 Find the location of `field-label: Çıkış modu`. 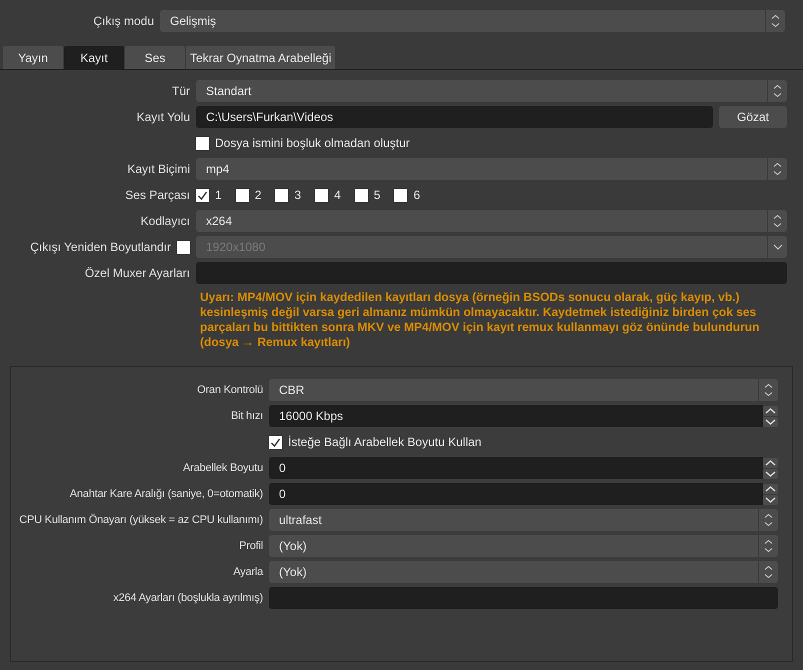

field-label: Çıkış modu is located at coordinates (123, 21).